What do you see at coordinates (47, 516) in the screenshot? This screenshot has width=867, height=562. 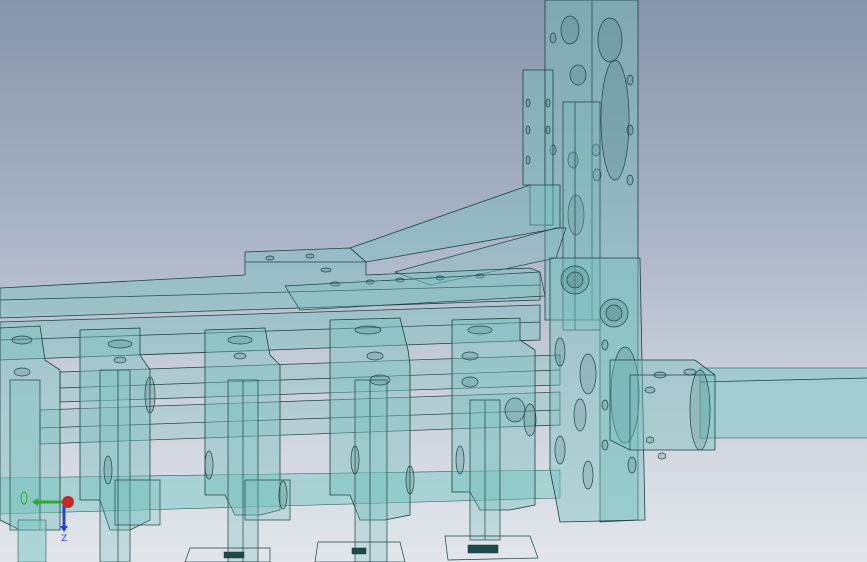 I see `coordinate-triad-icon: Z` at bounding box center [47, 516].